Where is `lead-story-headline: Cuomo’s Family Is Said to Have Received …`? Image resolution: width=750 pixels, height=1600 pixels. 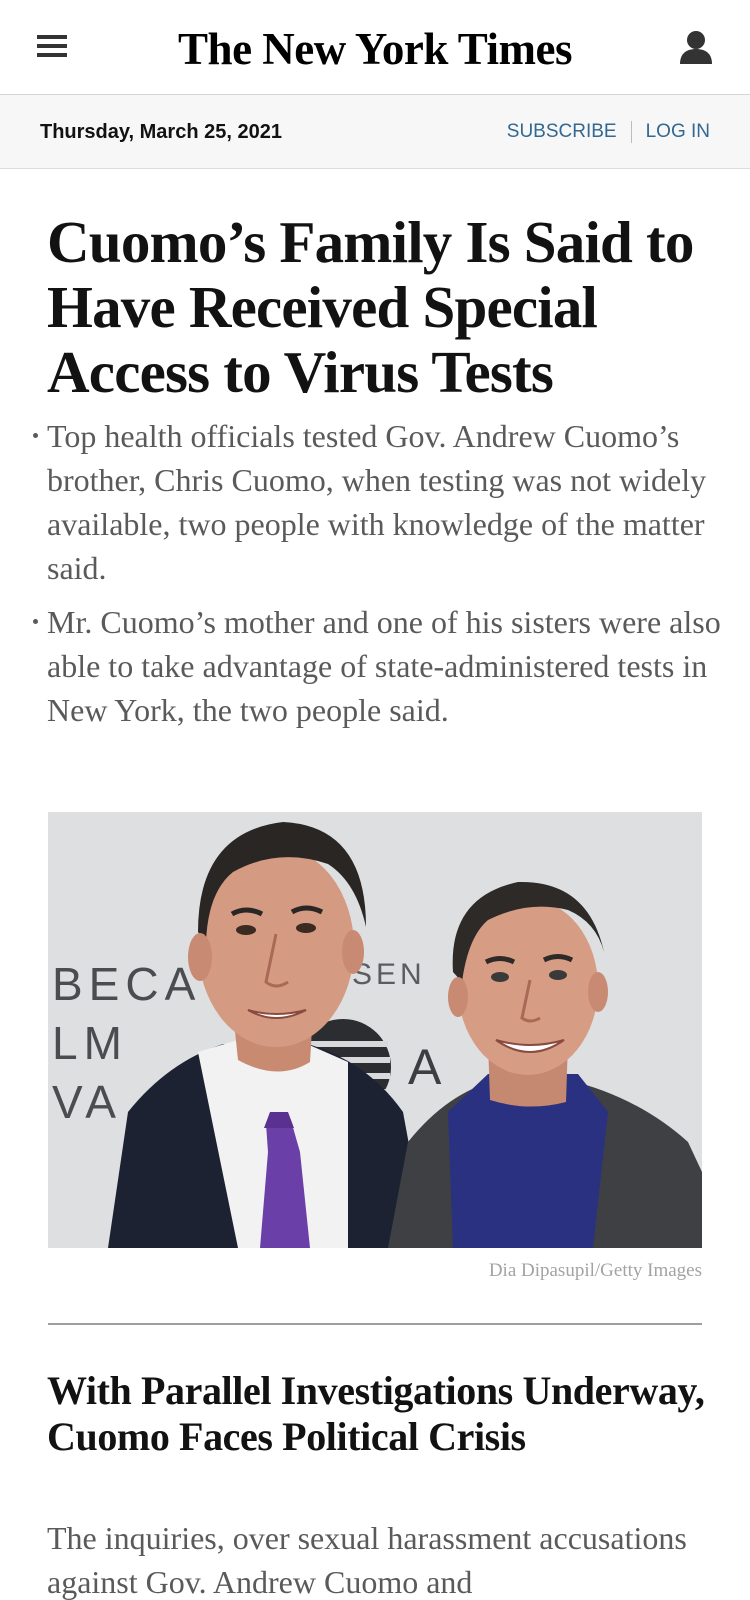 lead-story-headline: Cuomo’s Family Is Said to Have Received … is located at coordinates (387, 307).